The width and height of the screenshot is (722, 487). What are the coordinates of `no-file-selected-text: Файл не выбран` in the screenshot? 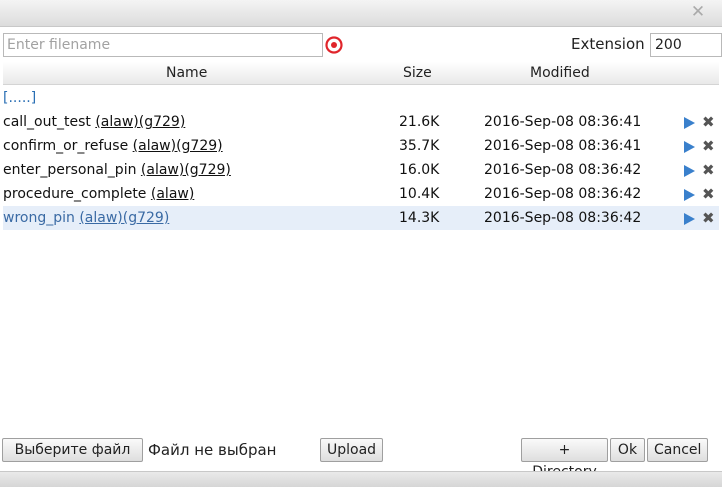 It's located at (212, 450).